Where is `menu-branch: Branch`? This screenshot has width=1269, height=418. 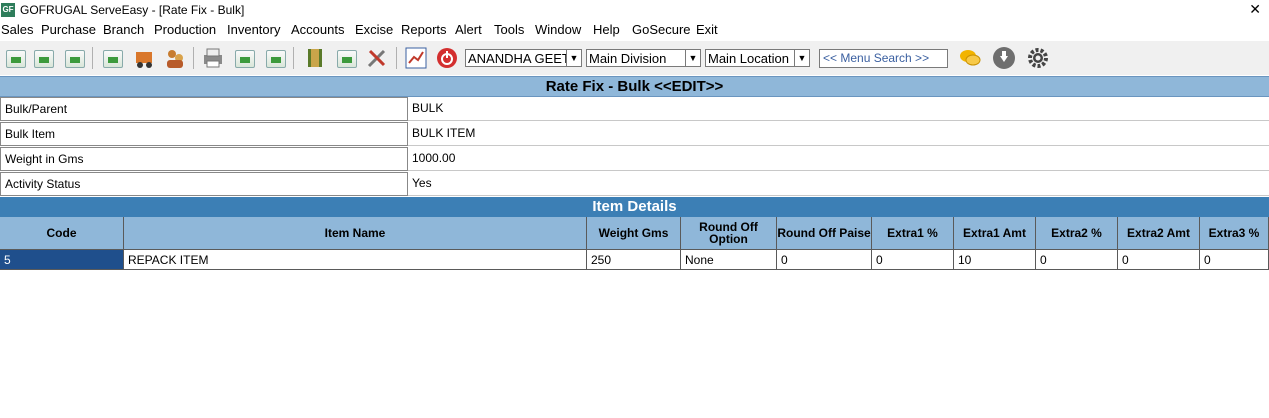 menu-branch: Branch is located at coordinates (123, 29).